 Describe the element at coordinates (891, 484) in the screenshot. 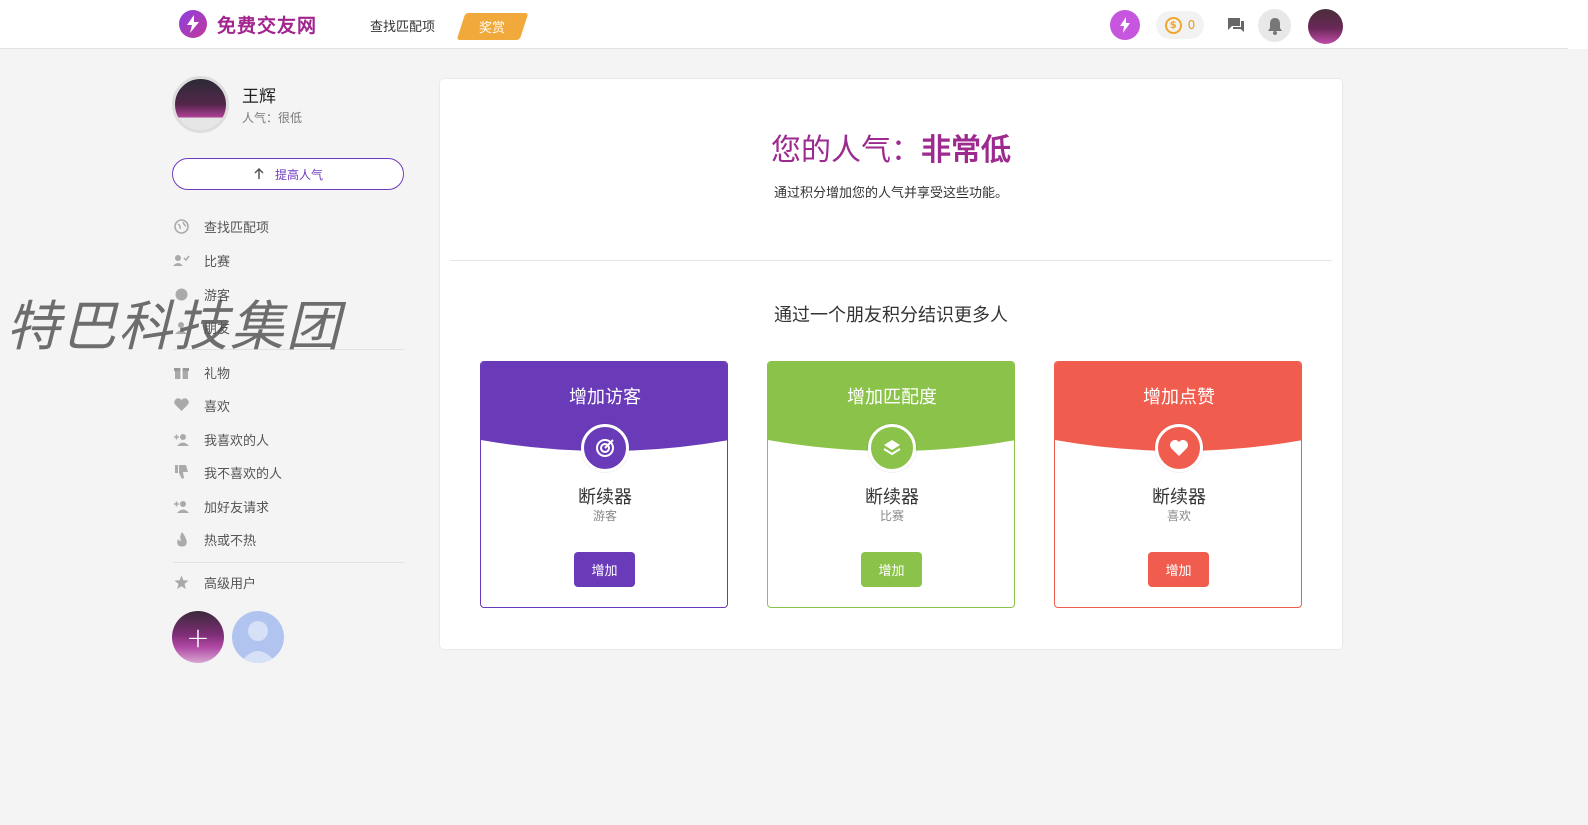

I see `card-boost-matches: 增加匹配度 断续器 比赛 增加` at that location.